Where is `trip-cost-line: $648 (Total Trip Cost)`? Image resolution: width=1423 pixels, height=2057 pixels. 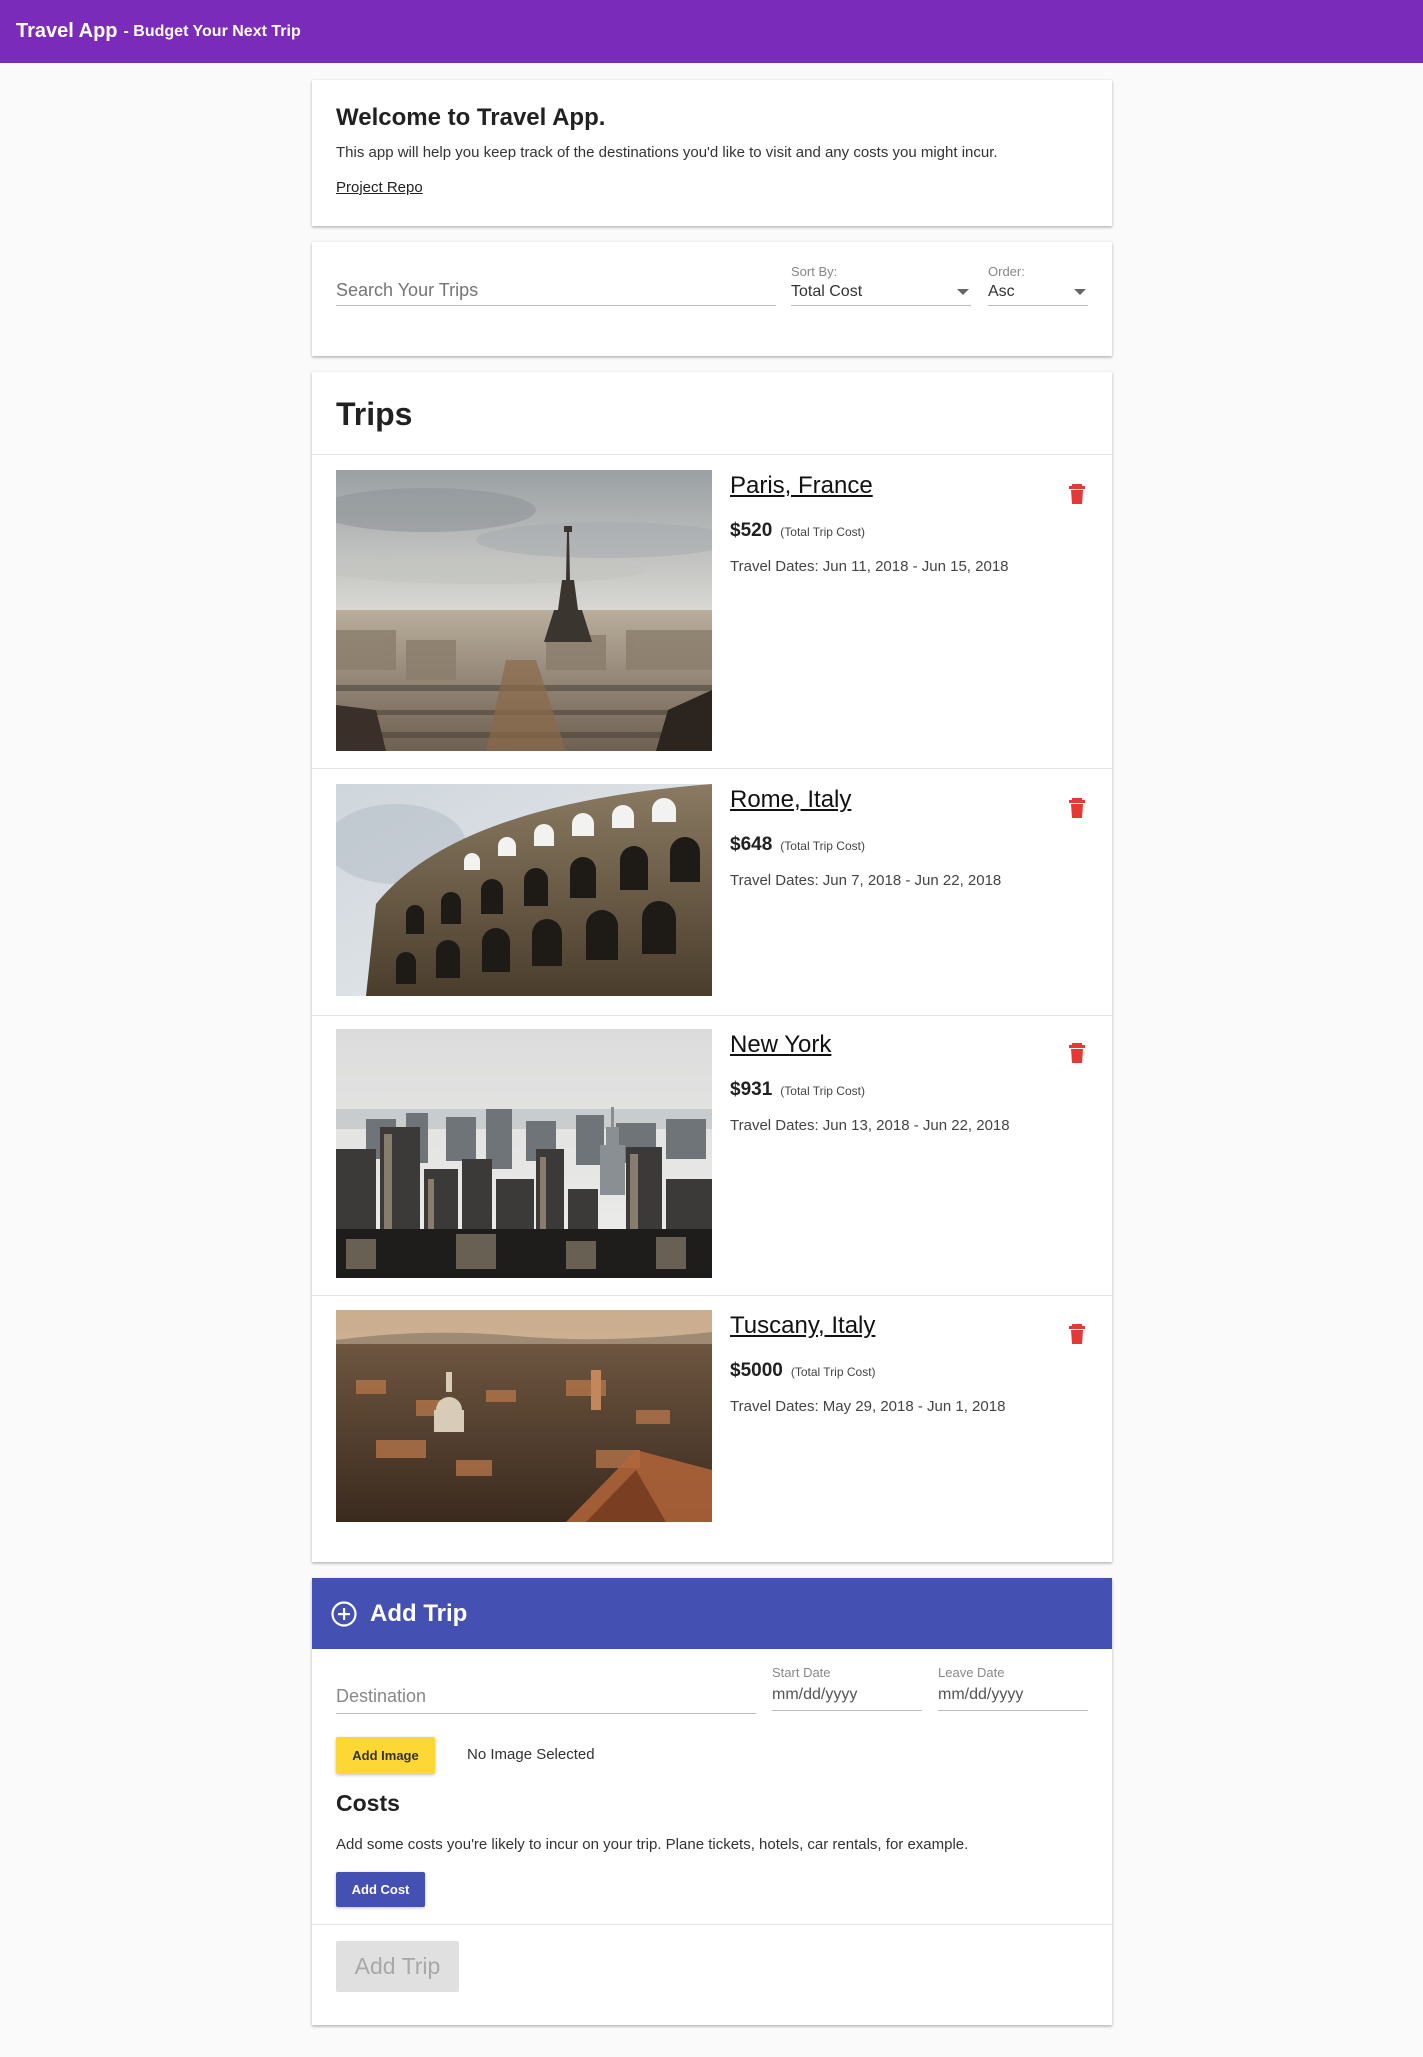 trip-cost-line: $648 (Total Trip Cost) is located at coordinates (797, 845).